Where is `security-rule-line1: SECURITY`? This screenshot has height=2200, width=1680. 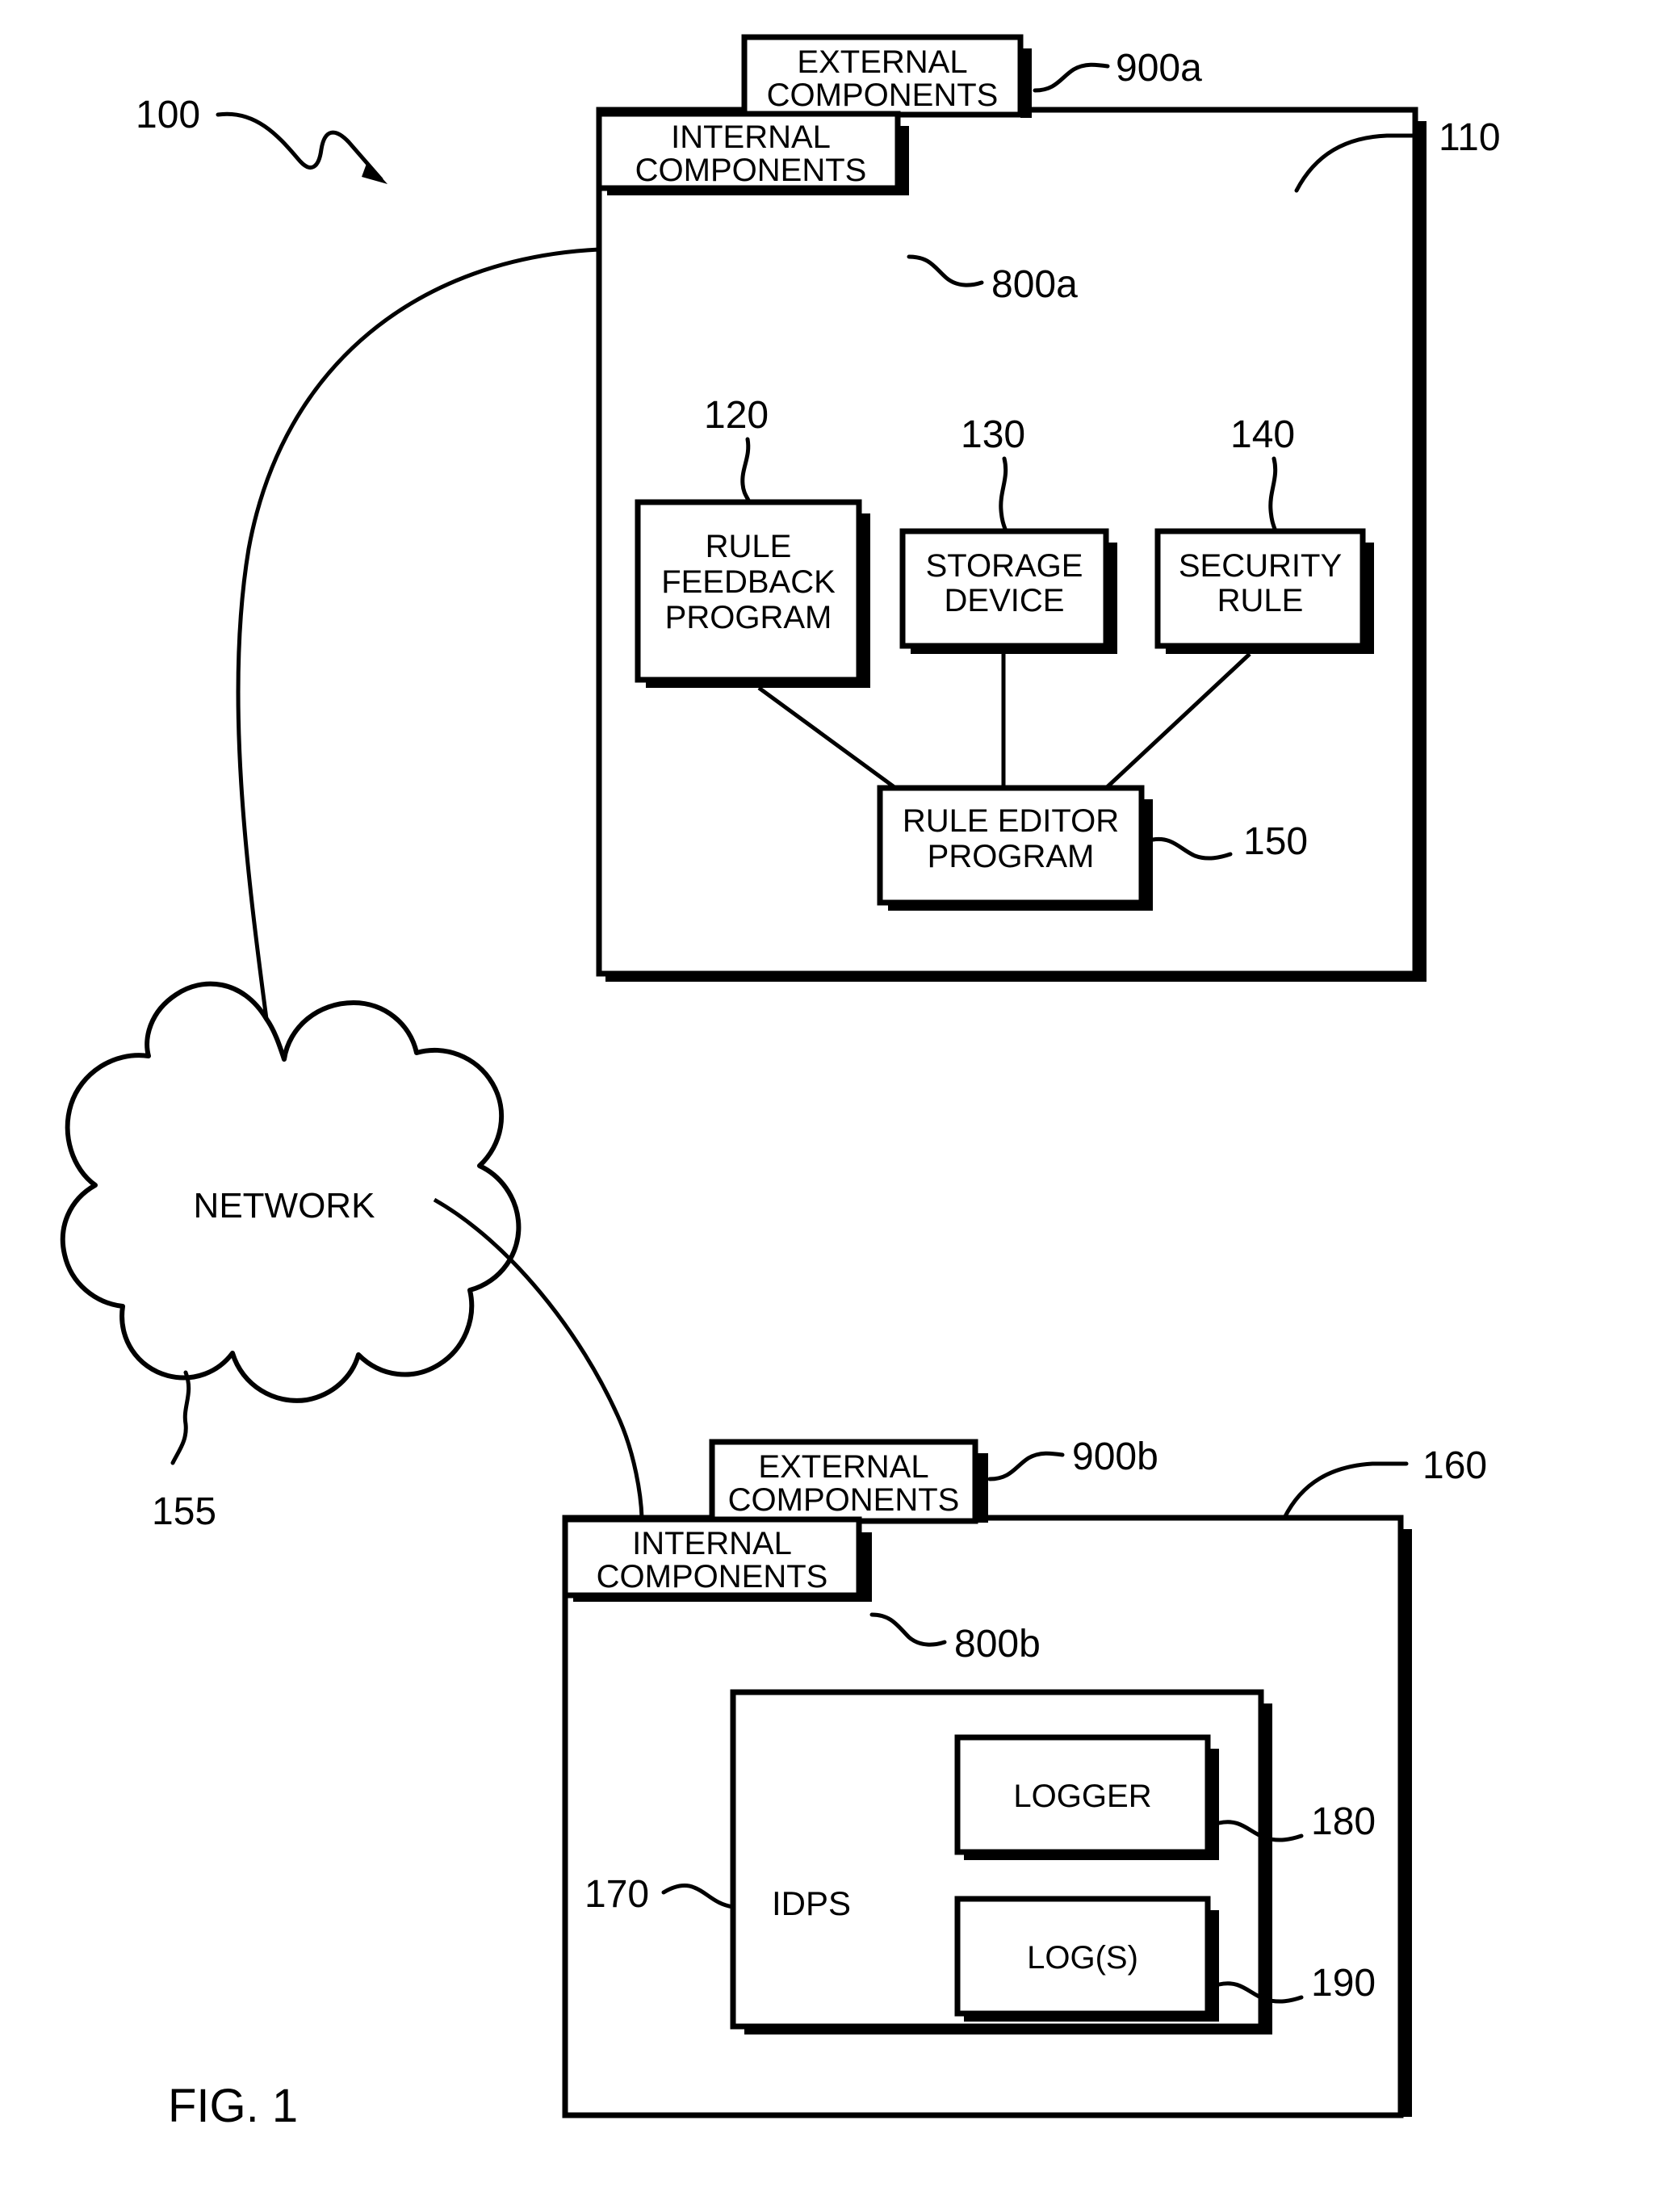 security-rule-line1: SECURITY is located at coordinates (1260, 566).